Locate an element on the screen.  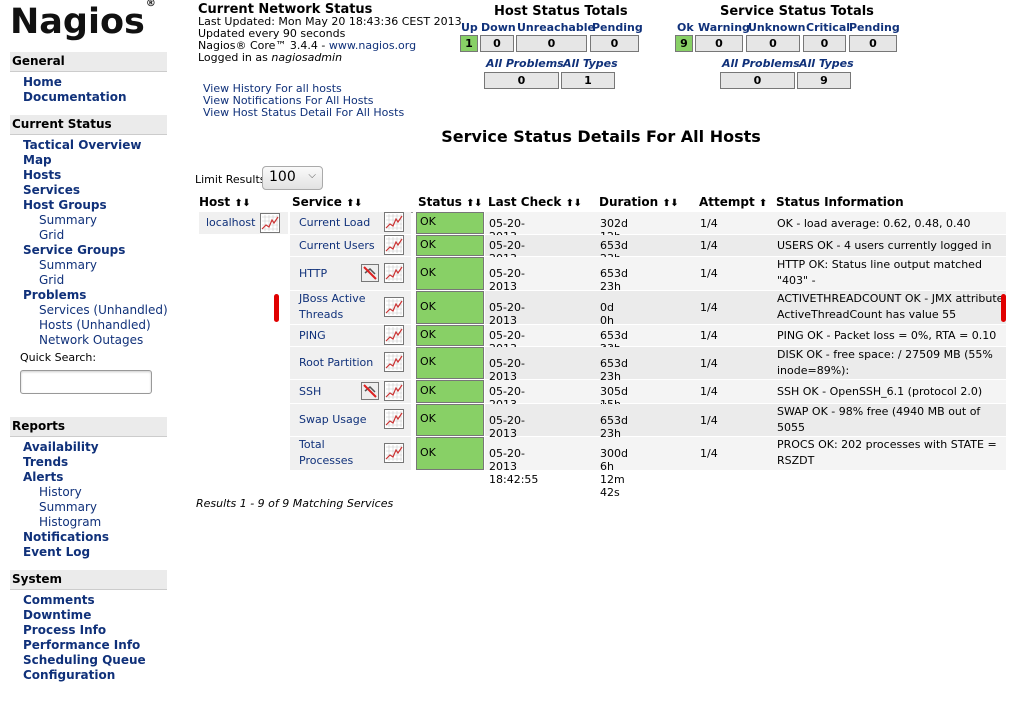
service_totals-count-pending: 0 is located at coordinates (873, 43).